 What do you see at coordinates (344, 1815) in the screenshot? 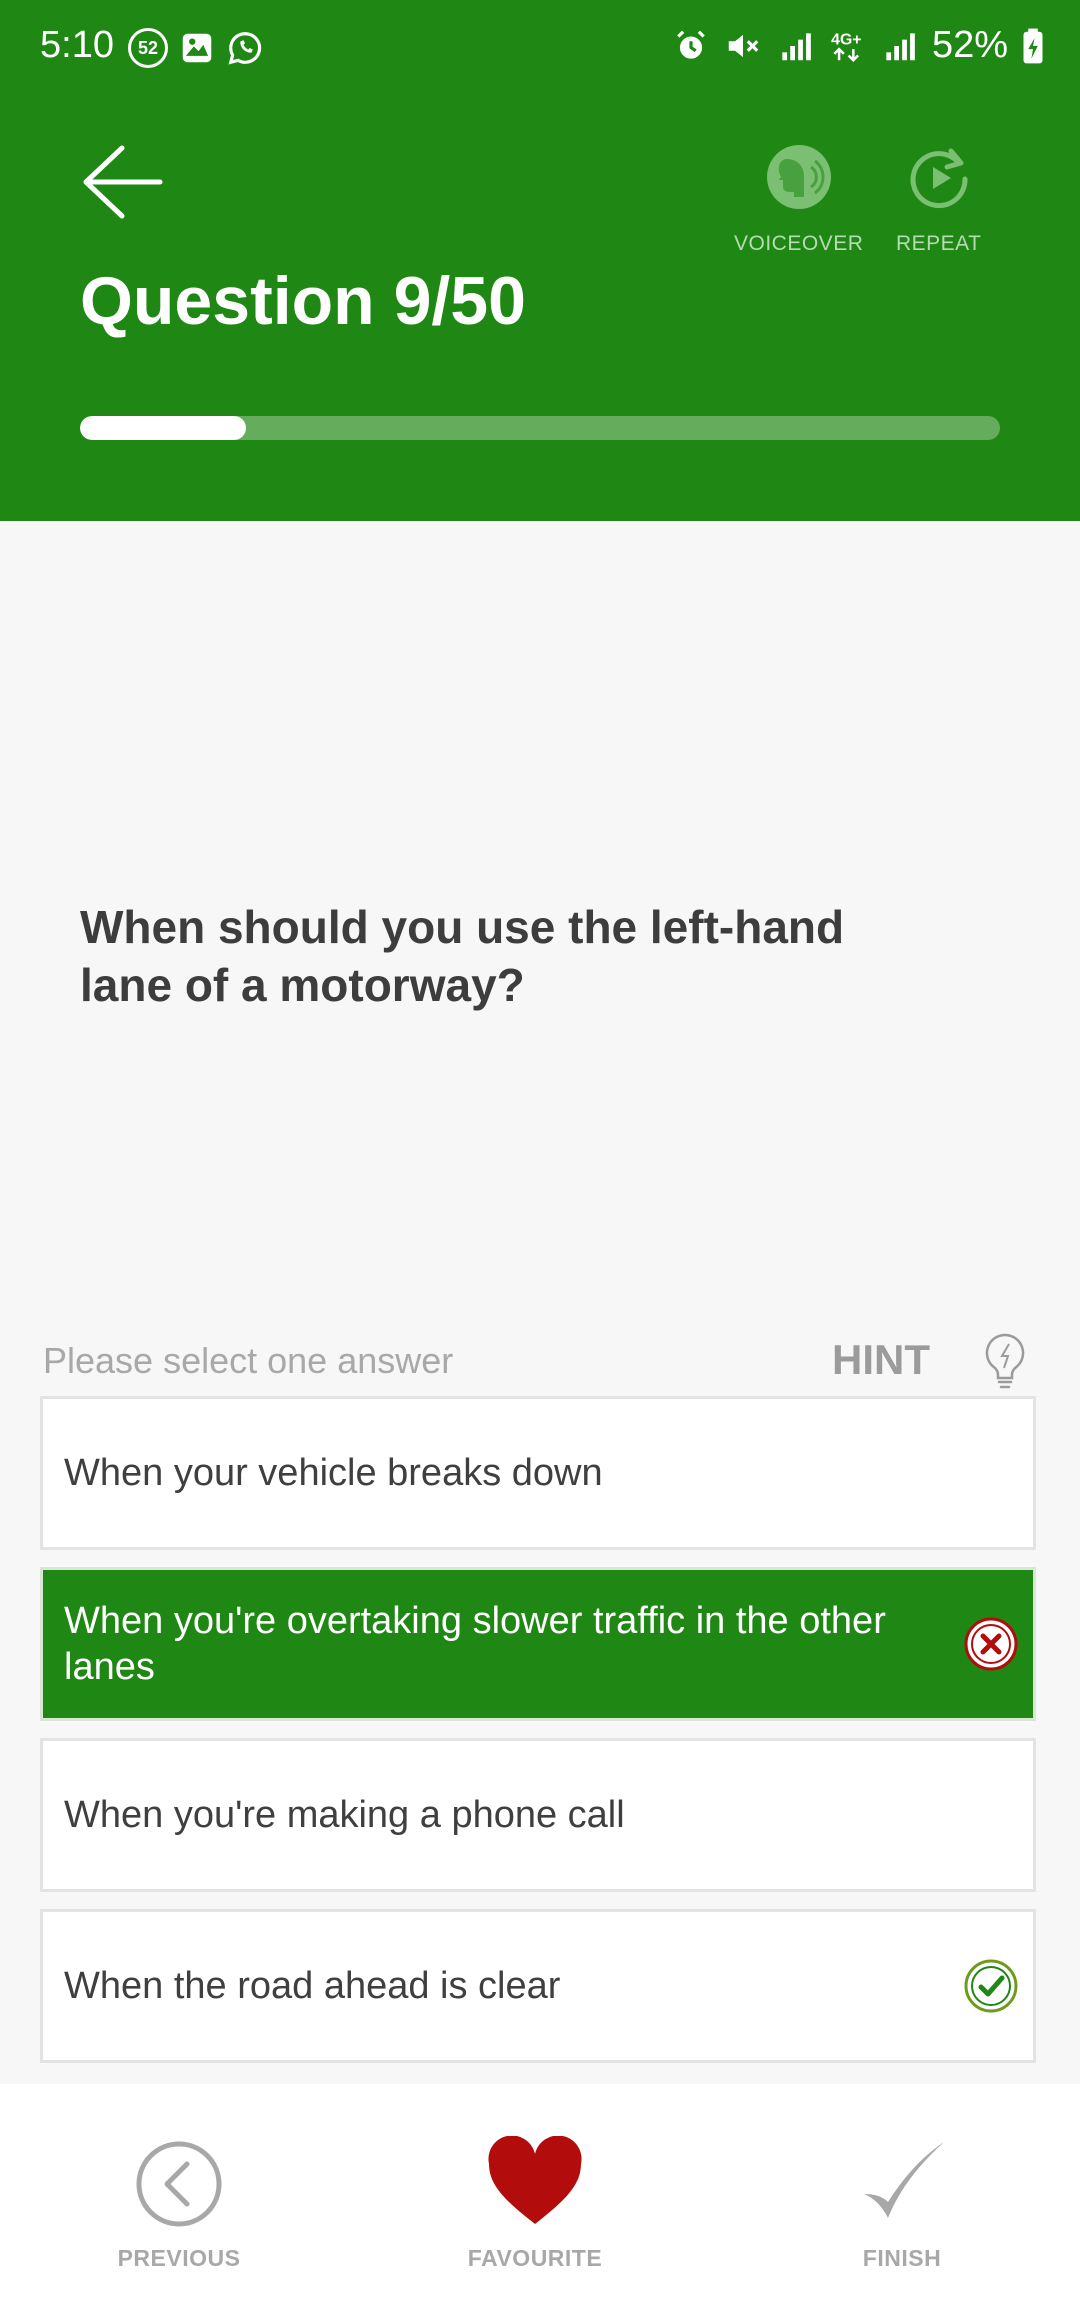
I see `answer-text: When you're making a phone call` at bounding box center [344, 1815].